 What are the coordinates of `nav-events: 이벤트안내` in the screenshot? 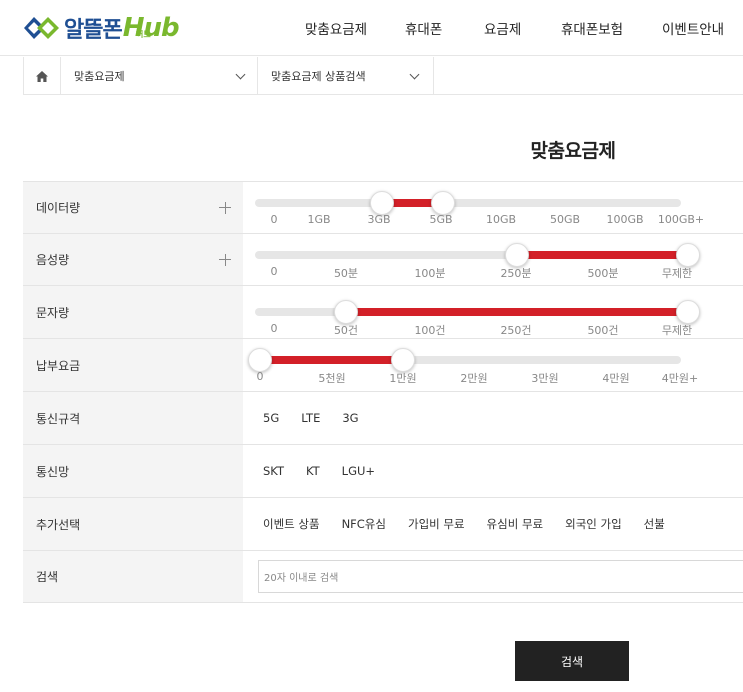 It's located at (693, 28).